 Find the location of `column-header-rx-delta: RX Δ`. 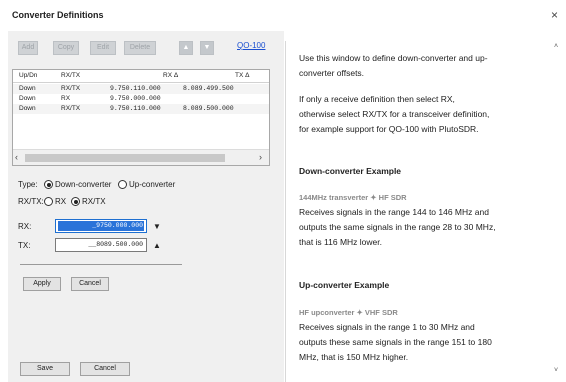

column-header-rx-delta: RX Δ is located at coordinates (170, 76).